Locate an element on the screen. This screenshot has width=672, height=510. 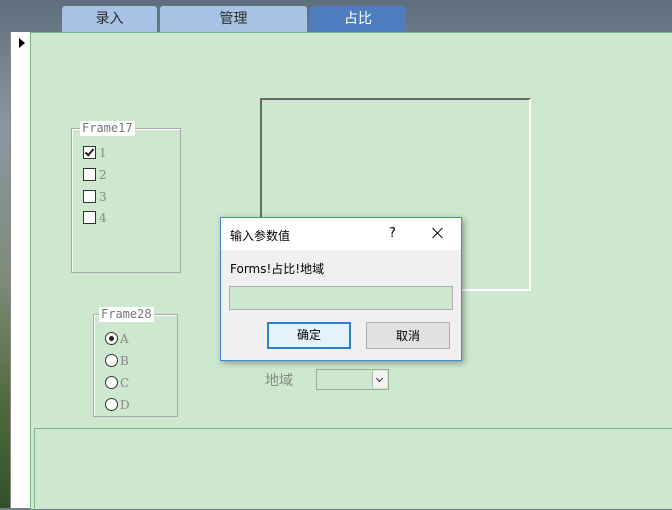
ok-button: 确定 is located at coordinates (309, 335).